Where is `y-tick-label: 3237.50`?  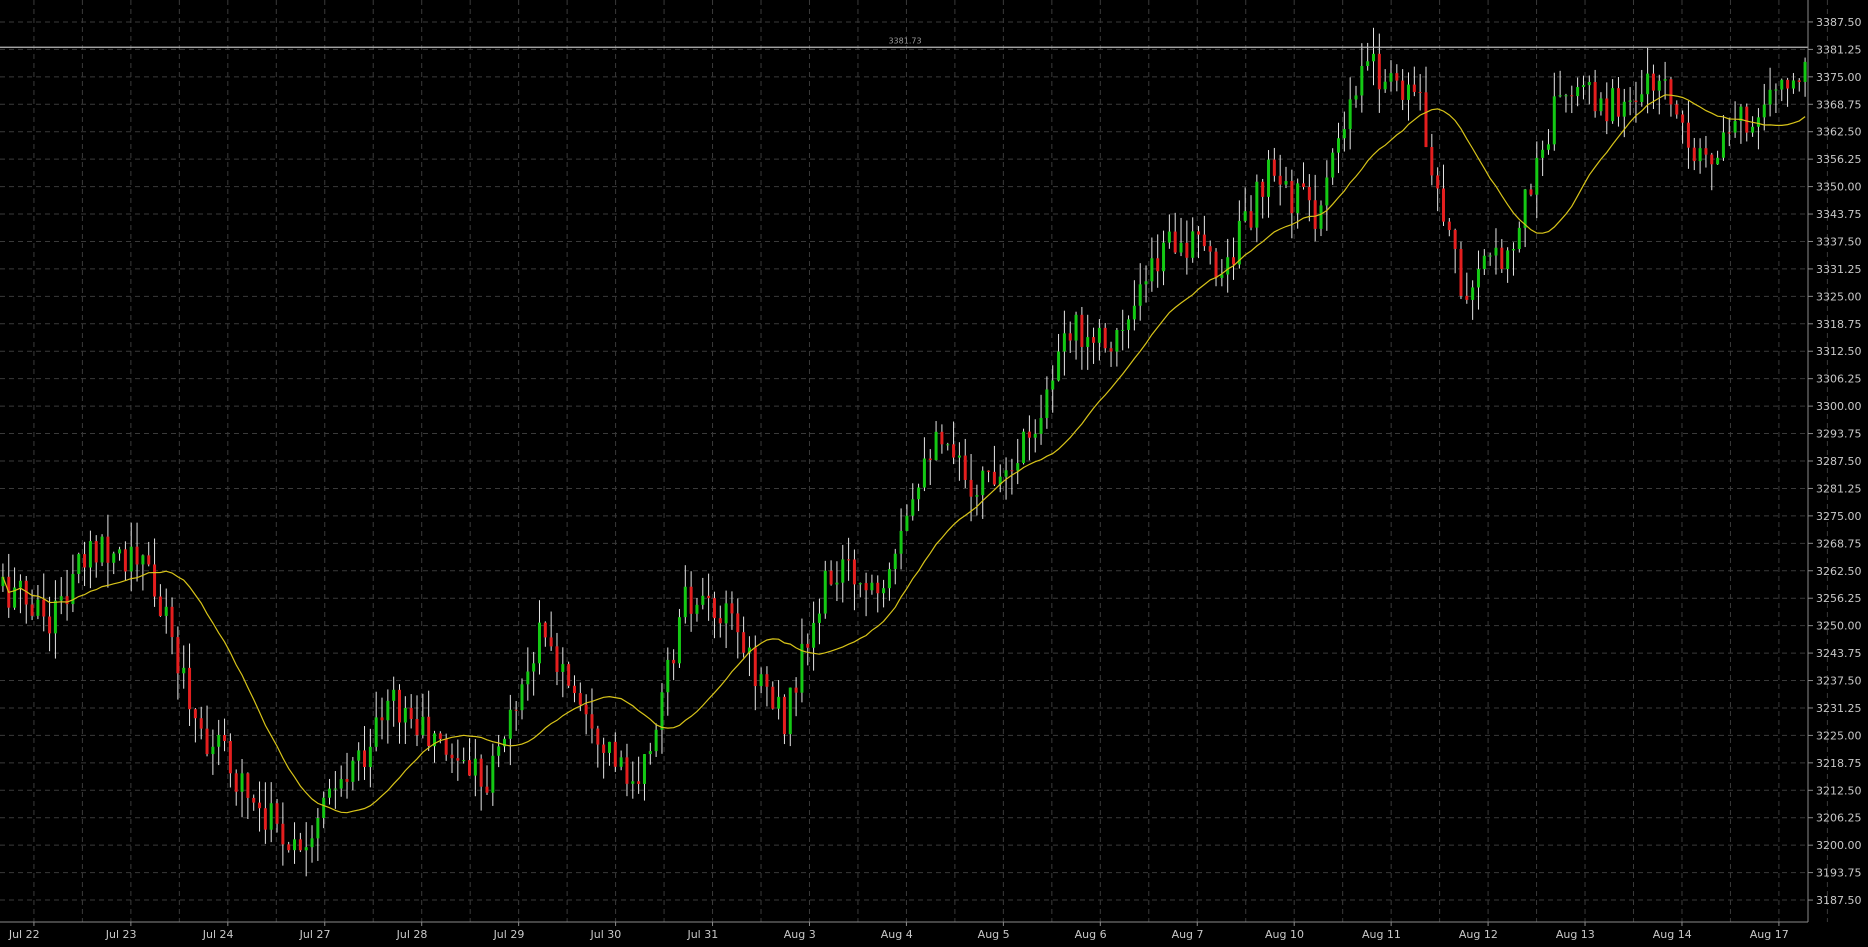
y-tick-label: 3237.50 is located at coordinates (1839, 681).